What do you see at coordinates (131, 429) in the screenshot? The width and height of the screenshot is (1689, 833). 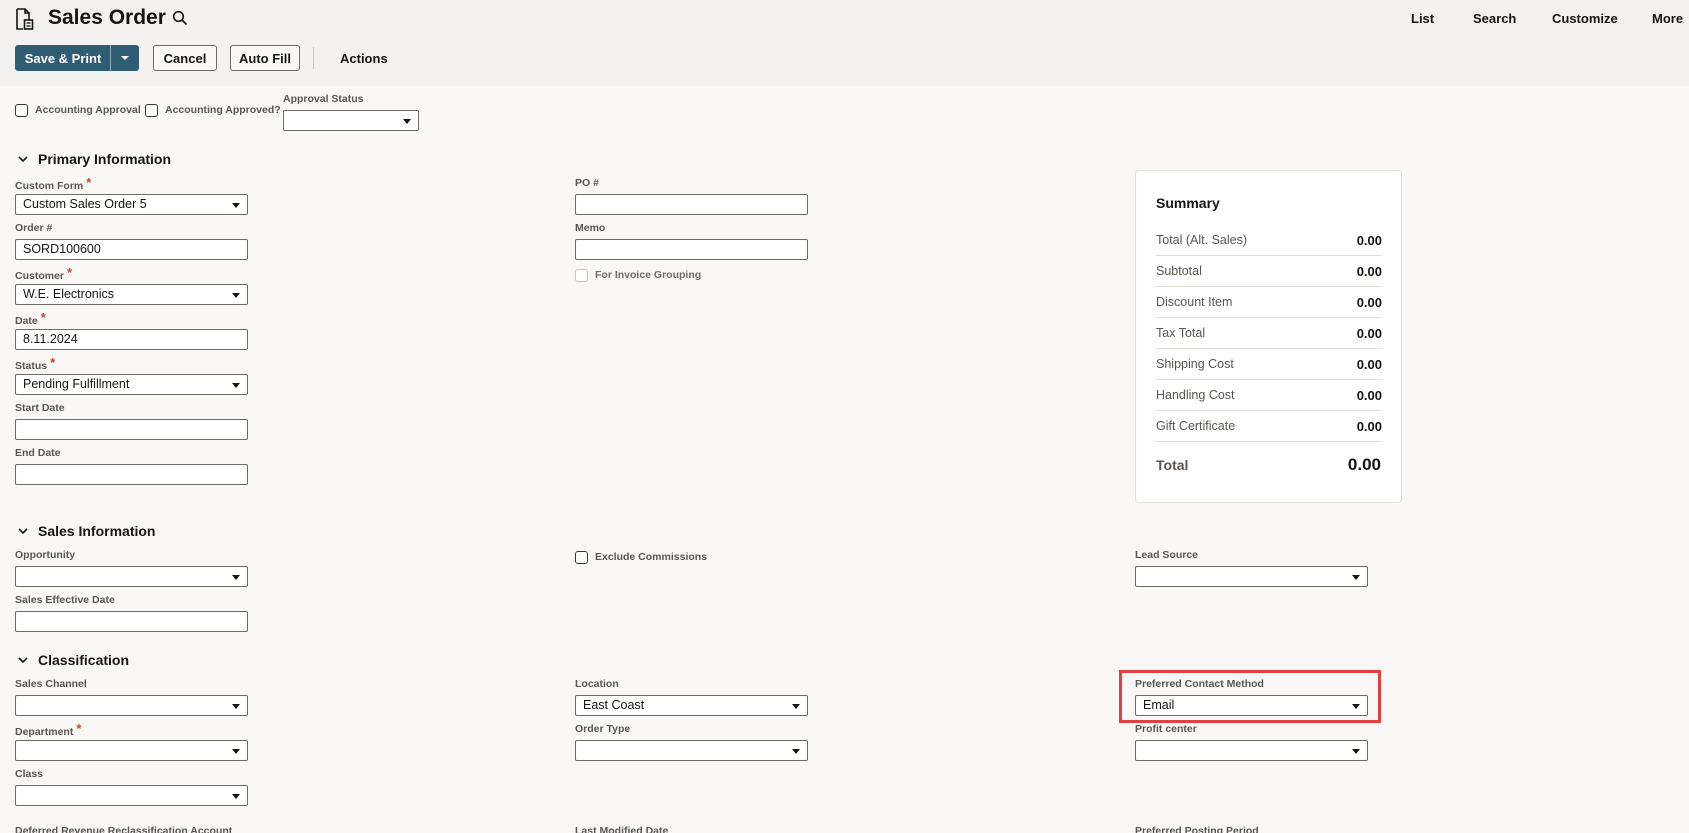 I see `start-date-input` at bounding box center [131, 429].